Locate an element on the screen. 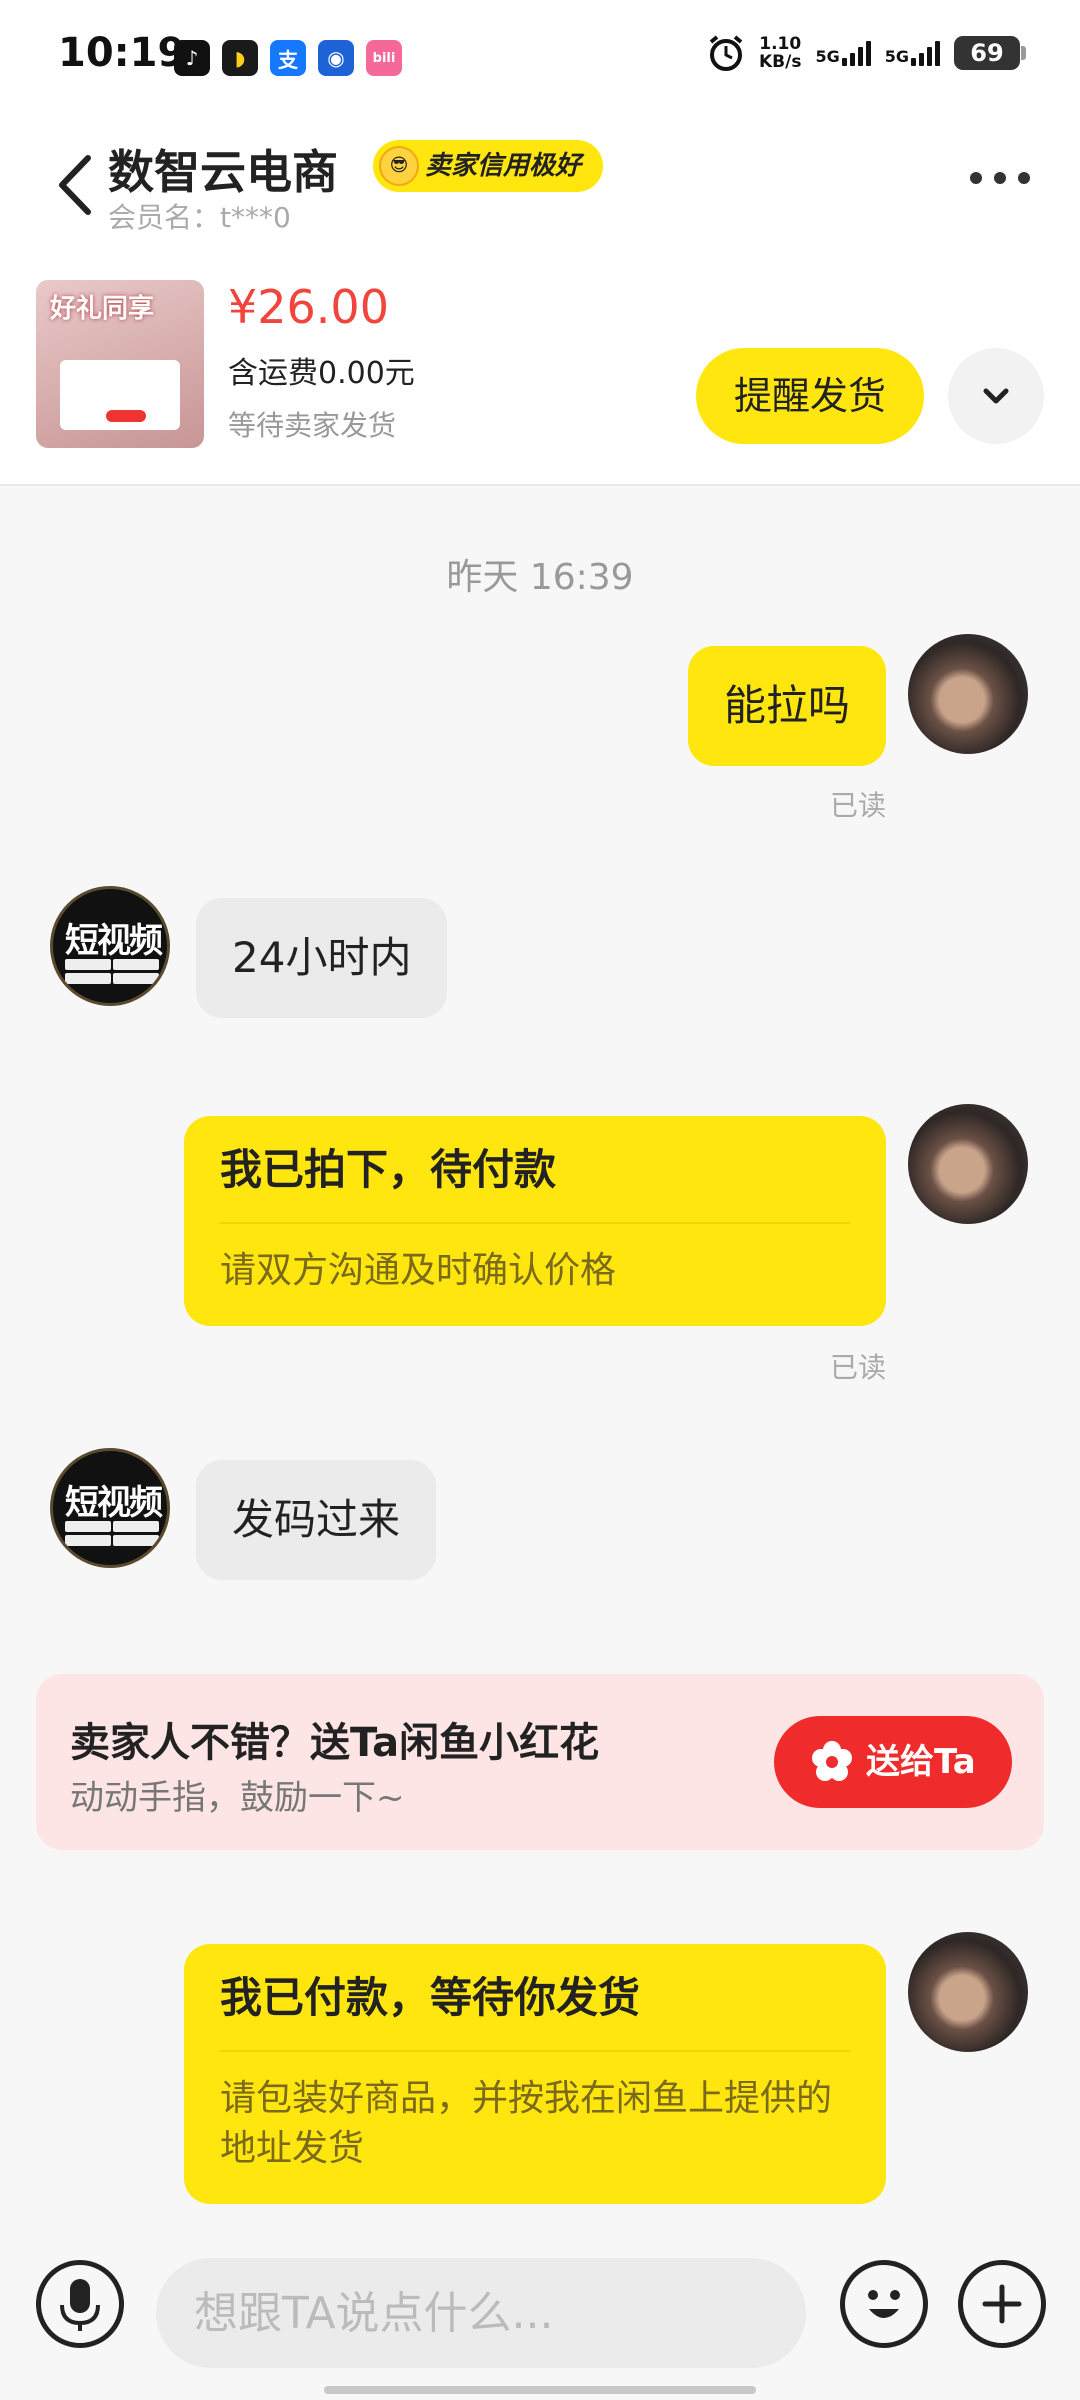  chevron-down-icon is located at coordinates (996, 396).